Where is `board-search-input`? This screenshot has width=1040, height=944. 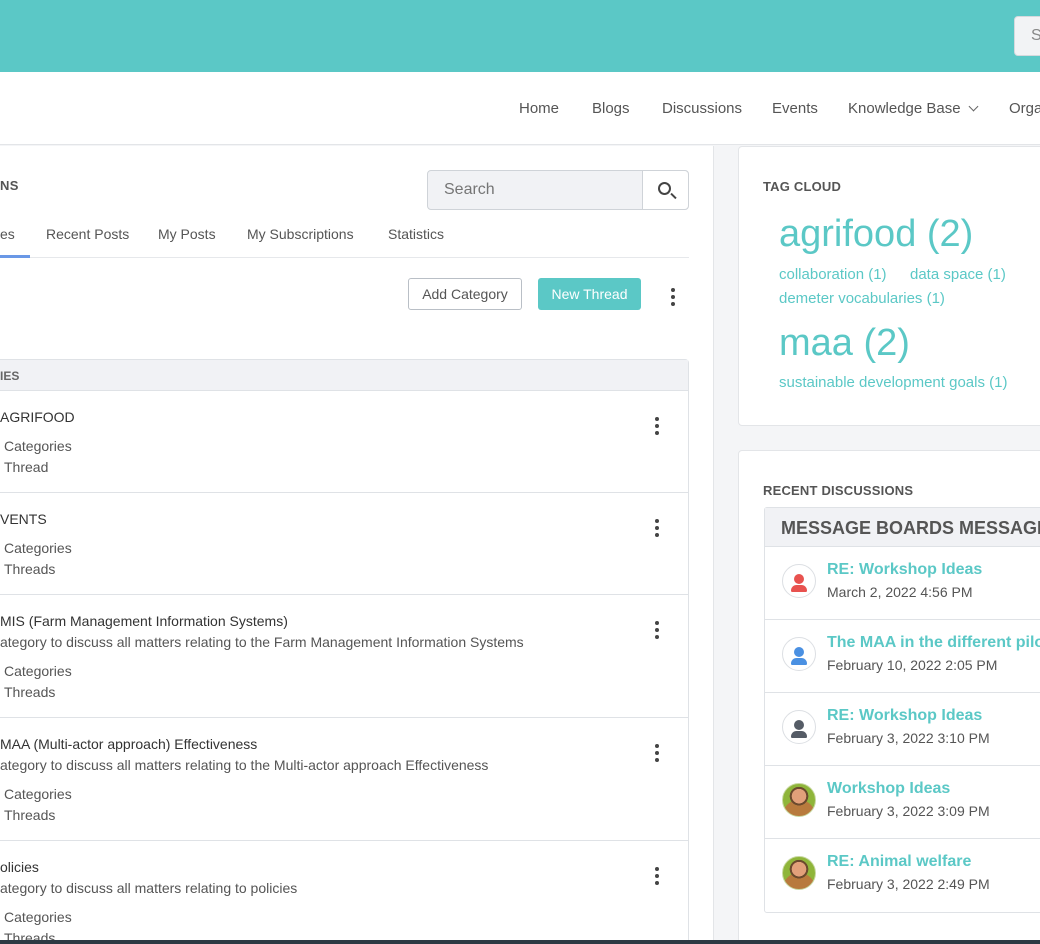 board-search-input is located at coordinates (535, 190).